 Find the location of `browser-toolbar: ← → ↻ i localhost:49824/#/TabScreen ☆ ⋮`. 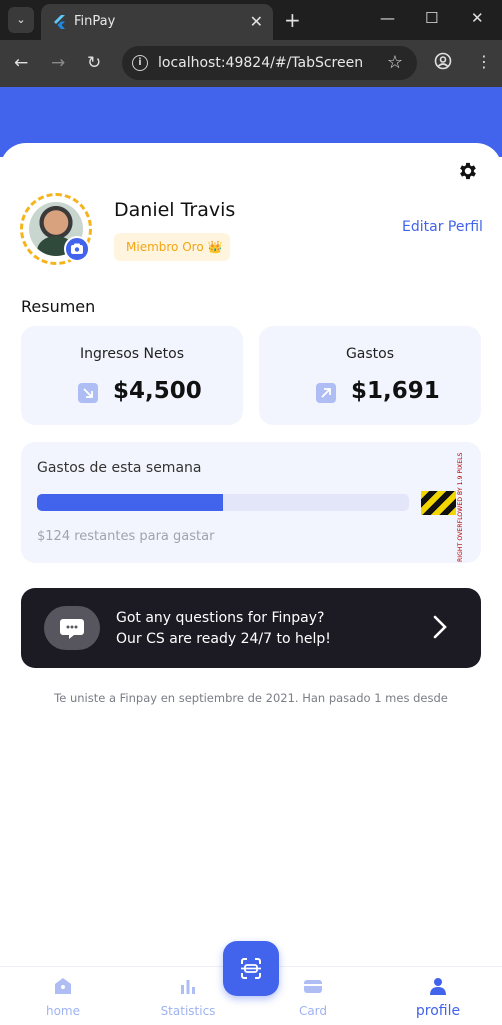

browser-toolbar: ← → ↻ i localhost:49824/#/TabScreen ☆ ⋮ is located at coordinates (251, 63).